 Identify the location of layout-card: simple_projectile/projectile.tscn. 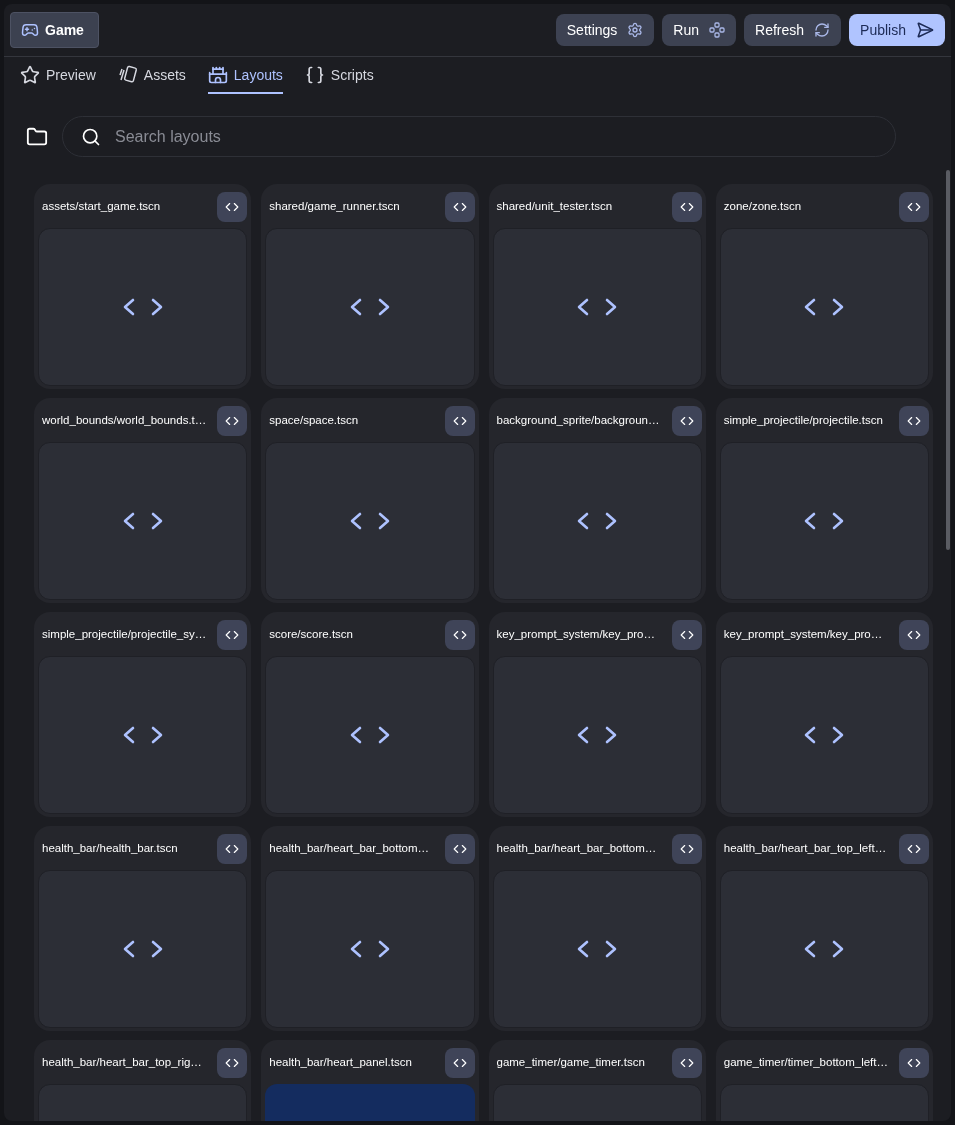
(824, 500).